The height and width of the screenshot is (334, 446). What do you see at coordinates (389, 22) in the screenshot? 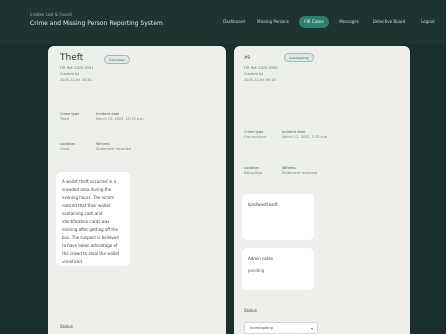
I see `nav-detective-board: Detective Board` at bounding box center [389, 22].